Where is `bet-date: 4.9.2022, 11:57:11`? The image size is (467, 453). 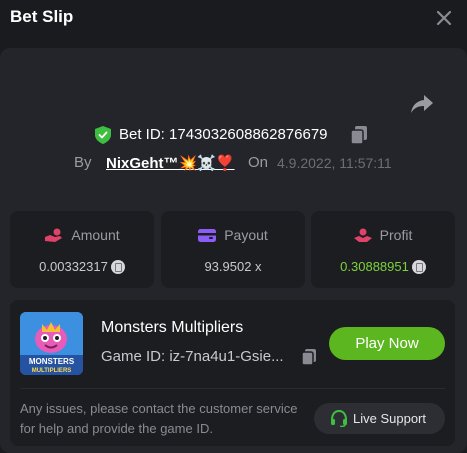
bet-date: 4.9.2022, 11:57:11 is located at coordinates (334, 163).